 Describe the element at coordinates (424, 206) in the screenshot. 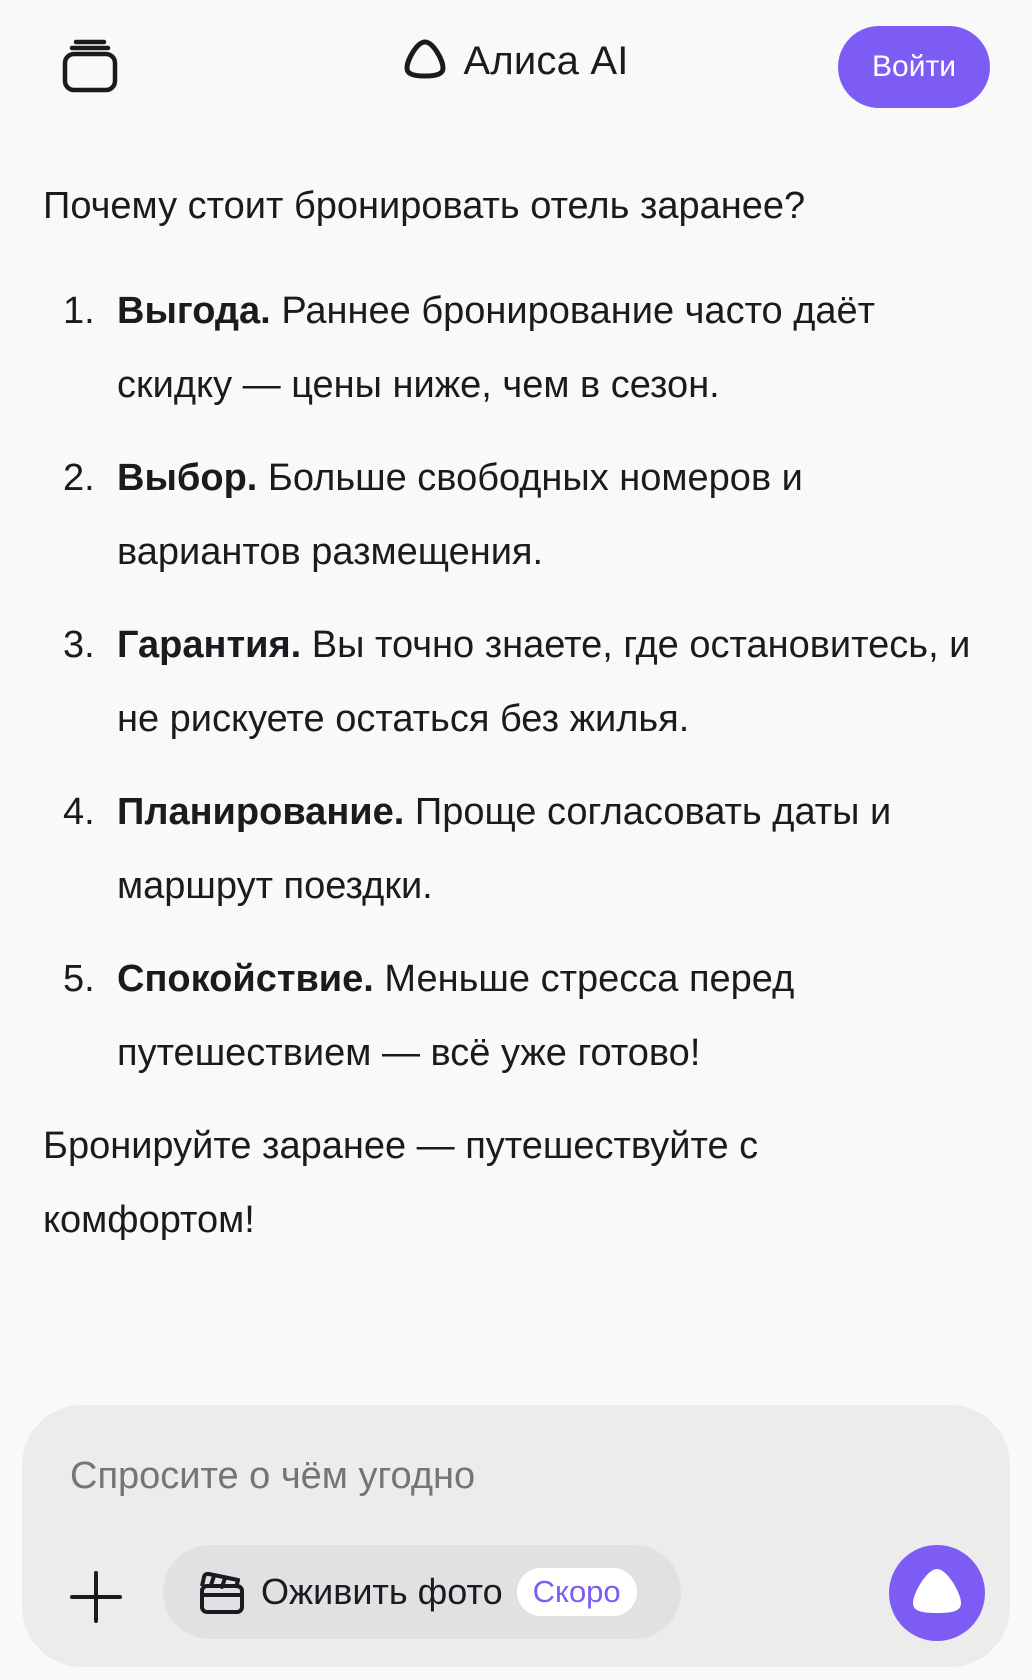

I see `message-question: Почему стоит бронировать отель заранее?` at that location.